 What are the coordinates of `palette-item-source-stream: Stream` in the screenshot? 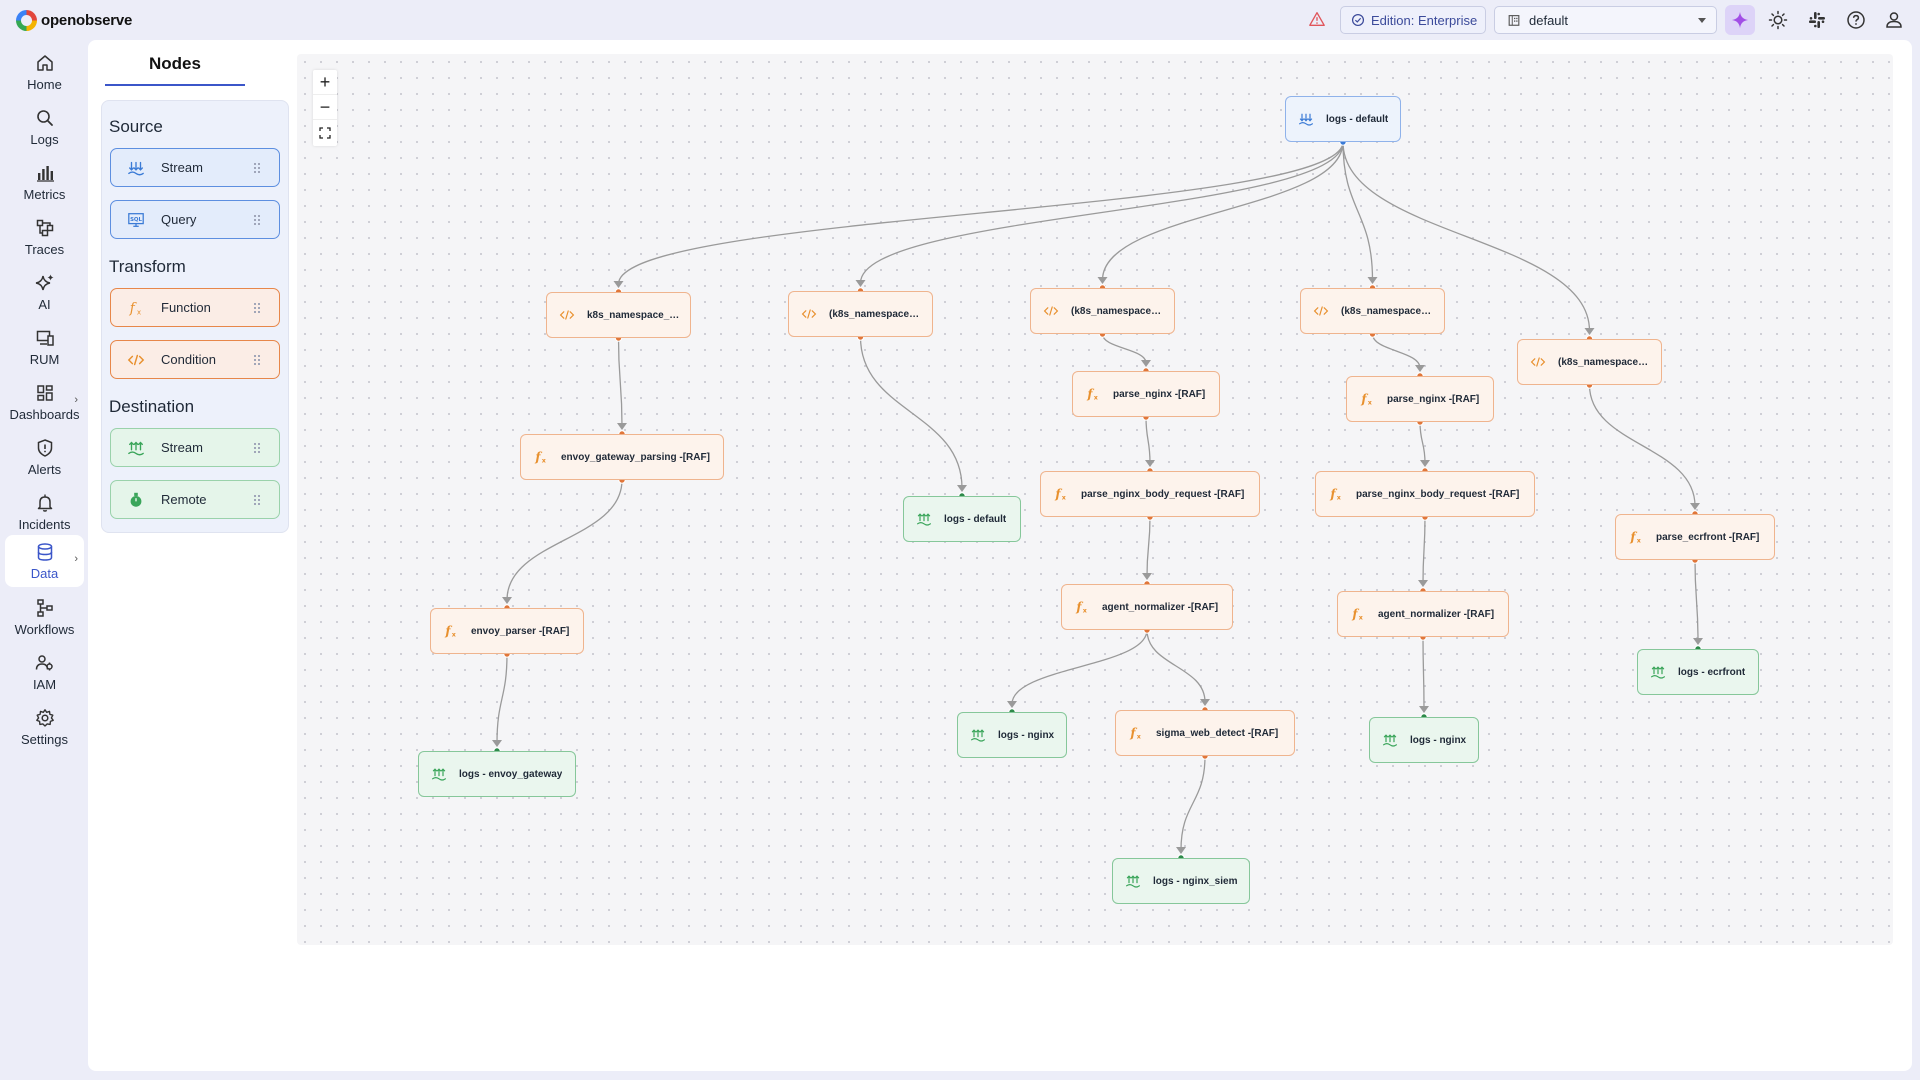 It's located at (195, 167).